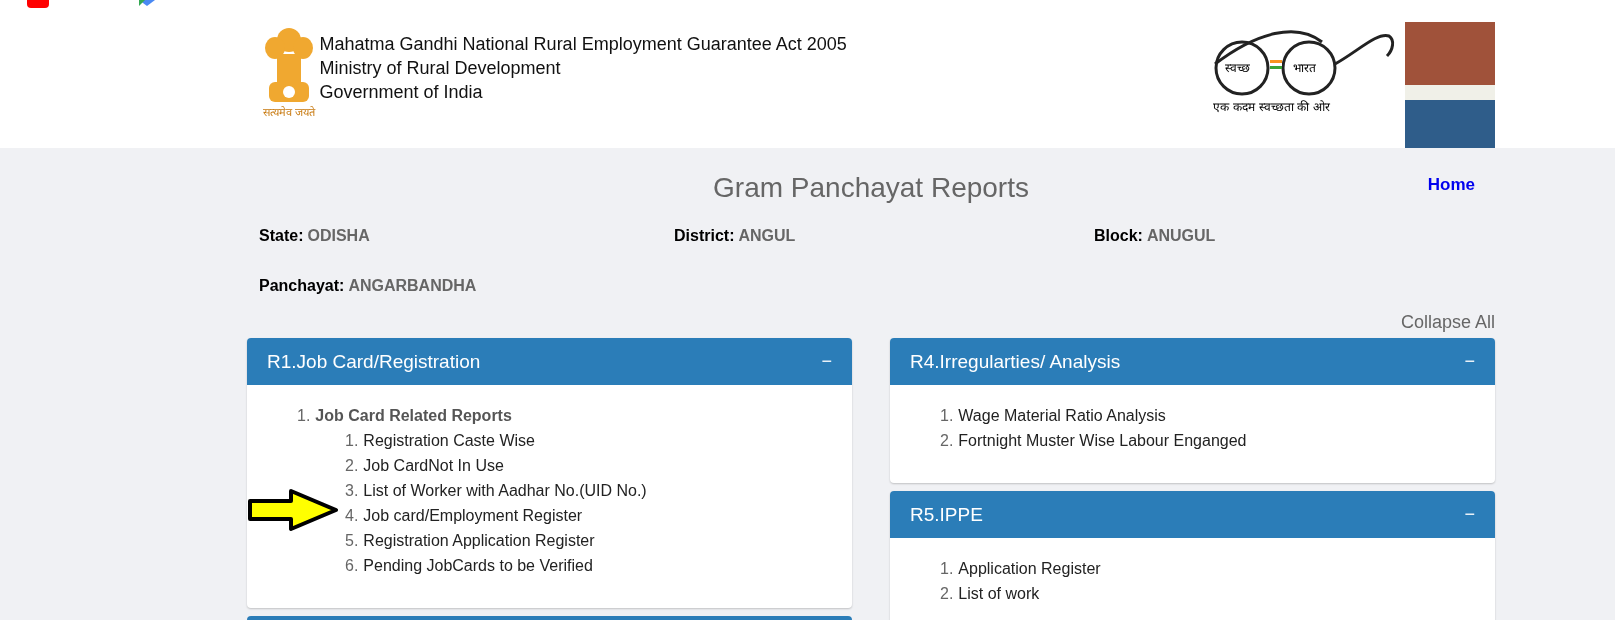 Image resolution: width=1615 pixels, height=620 pixels. What do you see at coordinates (1015, 361) in the screenshot?
I see `panel-title: R4.Irregularties/ Analysis` at bounding box center [1015, 361].